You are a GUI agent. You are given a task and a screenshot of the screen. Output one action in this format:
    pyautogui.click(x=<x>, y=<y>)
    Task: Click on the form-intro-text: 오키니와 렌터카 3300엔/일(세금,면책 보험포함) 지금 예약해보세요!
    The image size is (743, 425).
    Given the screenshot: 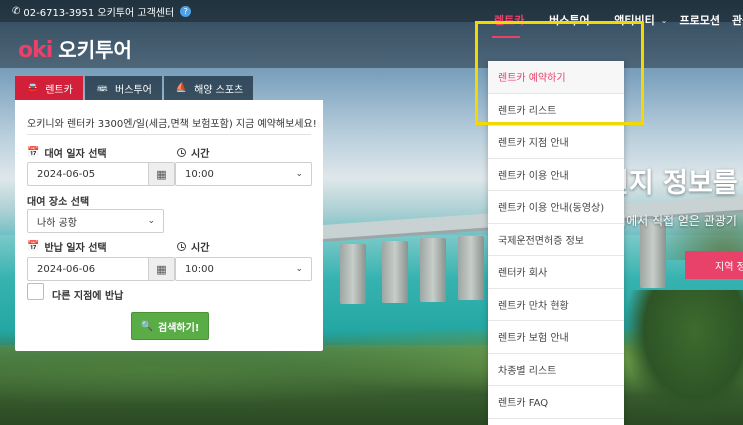 What is the action you would take?
    pyautogui.click(x=172, y=124)
    